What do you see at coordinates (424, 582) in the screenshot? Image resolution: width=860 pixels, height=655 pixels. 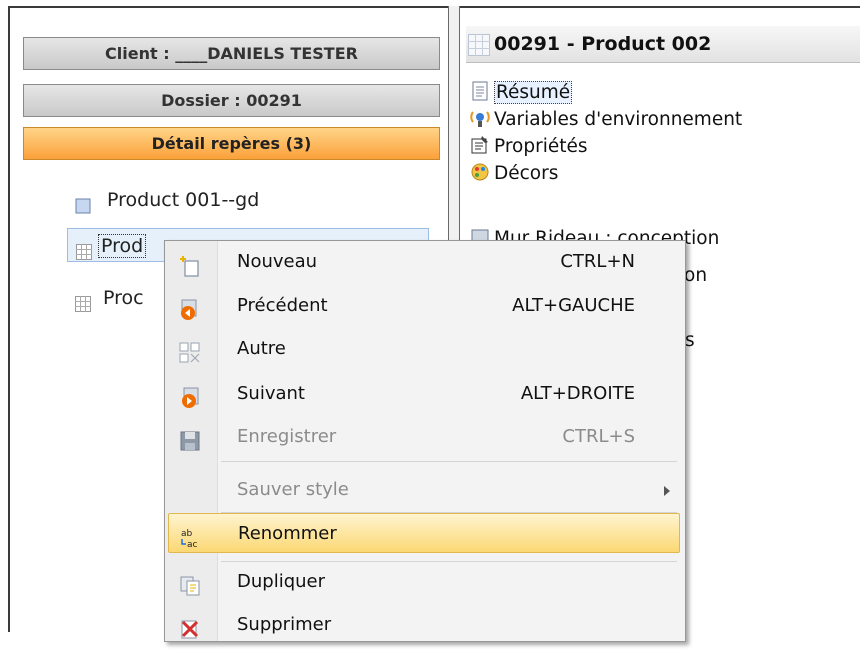 I see `menu-item-dupliquer: Dupliquer` at bounding box center [424, 582].